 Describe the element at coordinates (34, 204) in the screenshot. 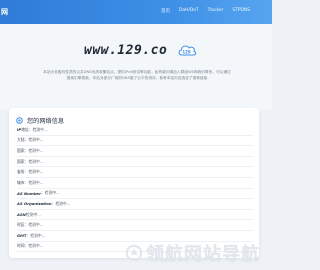

I see `row-key: AS Organization` at that location.